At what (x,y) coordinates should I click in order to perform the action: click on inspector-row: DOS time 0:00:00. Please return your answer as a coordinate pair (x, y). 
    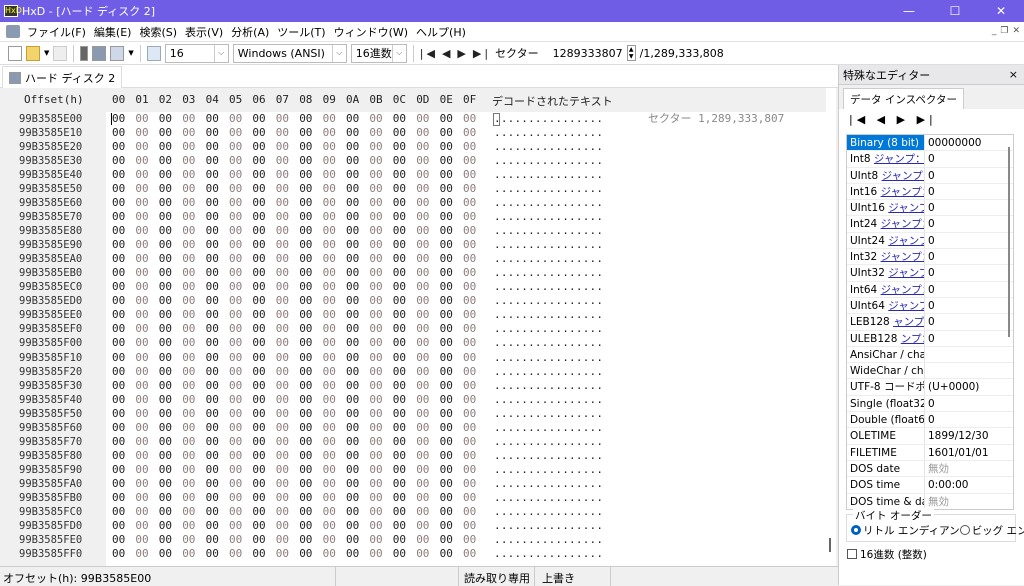
    Looking at the image, I should click on (930, 485).